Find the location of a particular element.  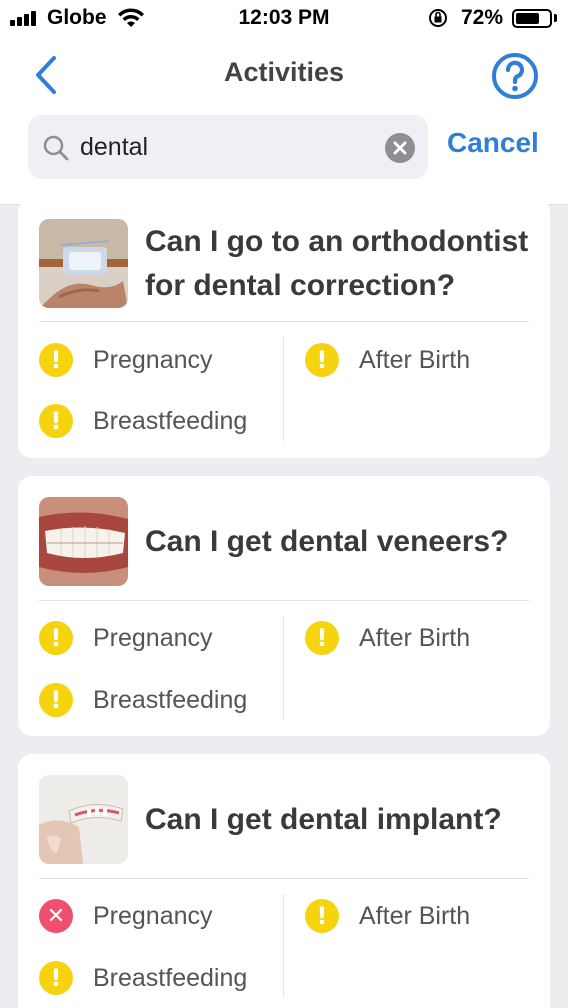

rotation-lock-icon is located at coordinates (438, 18).